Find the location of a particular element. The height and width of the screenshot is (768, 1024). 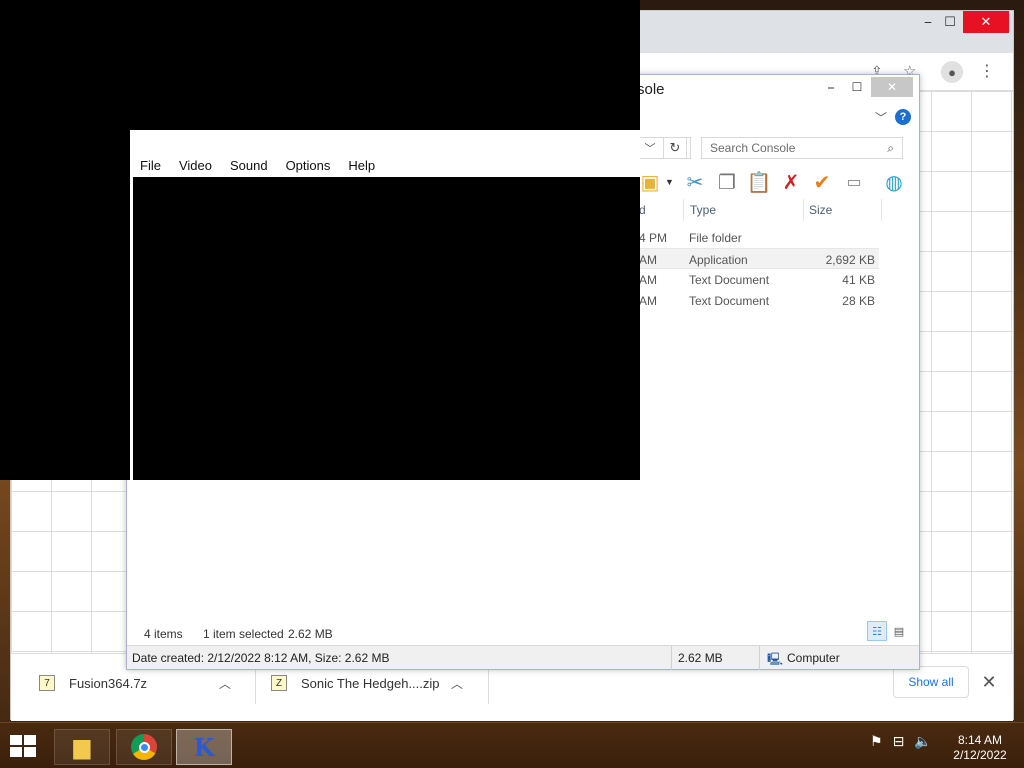

search-icon: ⌕ is located at coordinates (890, 147).